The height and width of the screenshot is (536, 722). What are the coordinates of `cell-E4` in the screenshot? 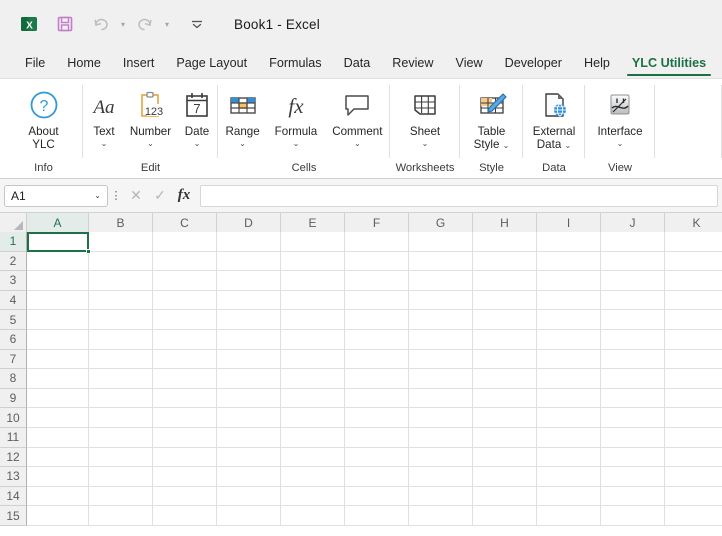 It's located at (313, 300).